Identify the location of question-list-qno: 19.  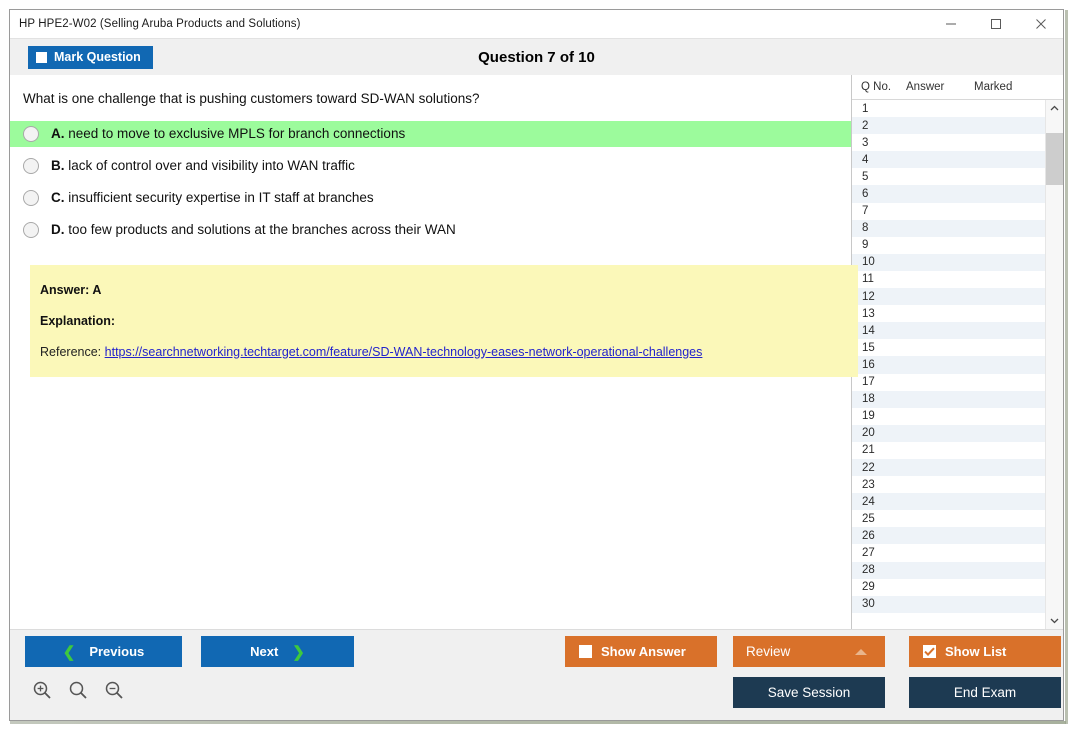
(868, 416).